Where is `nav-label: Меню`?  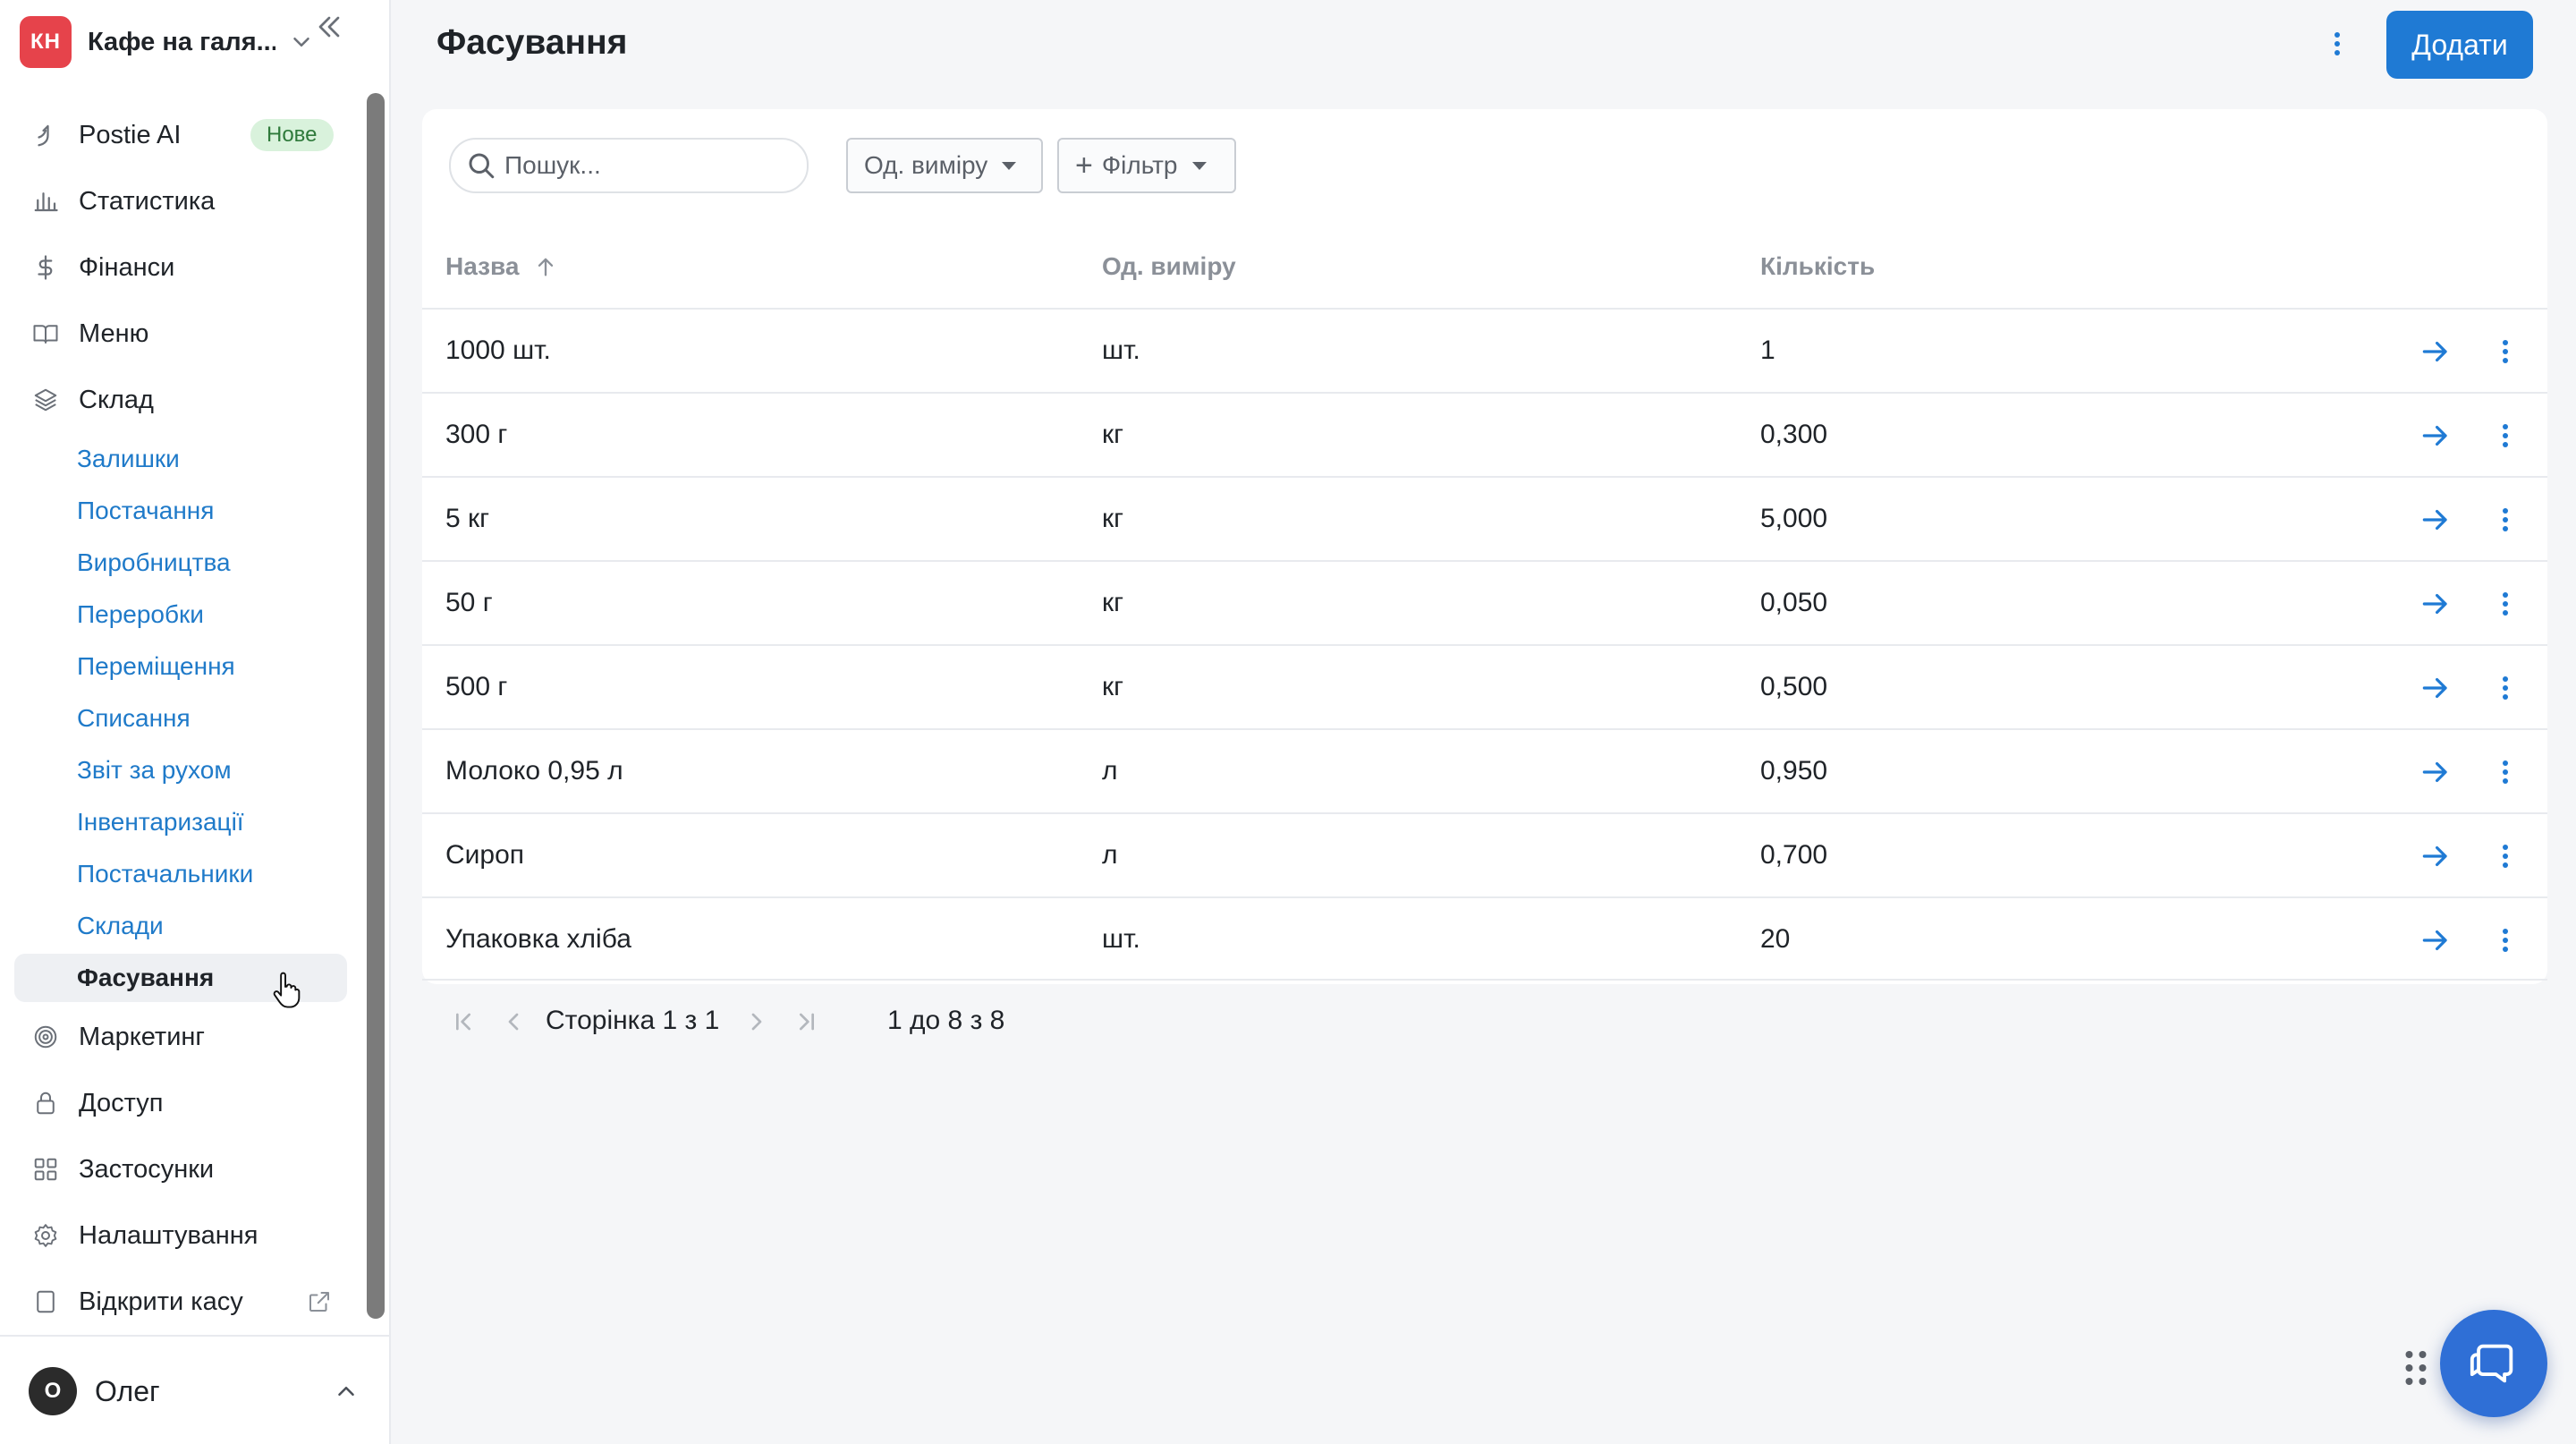
nav-label: Меню is located at coordinates (114, 334).